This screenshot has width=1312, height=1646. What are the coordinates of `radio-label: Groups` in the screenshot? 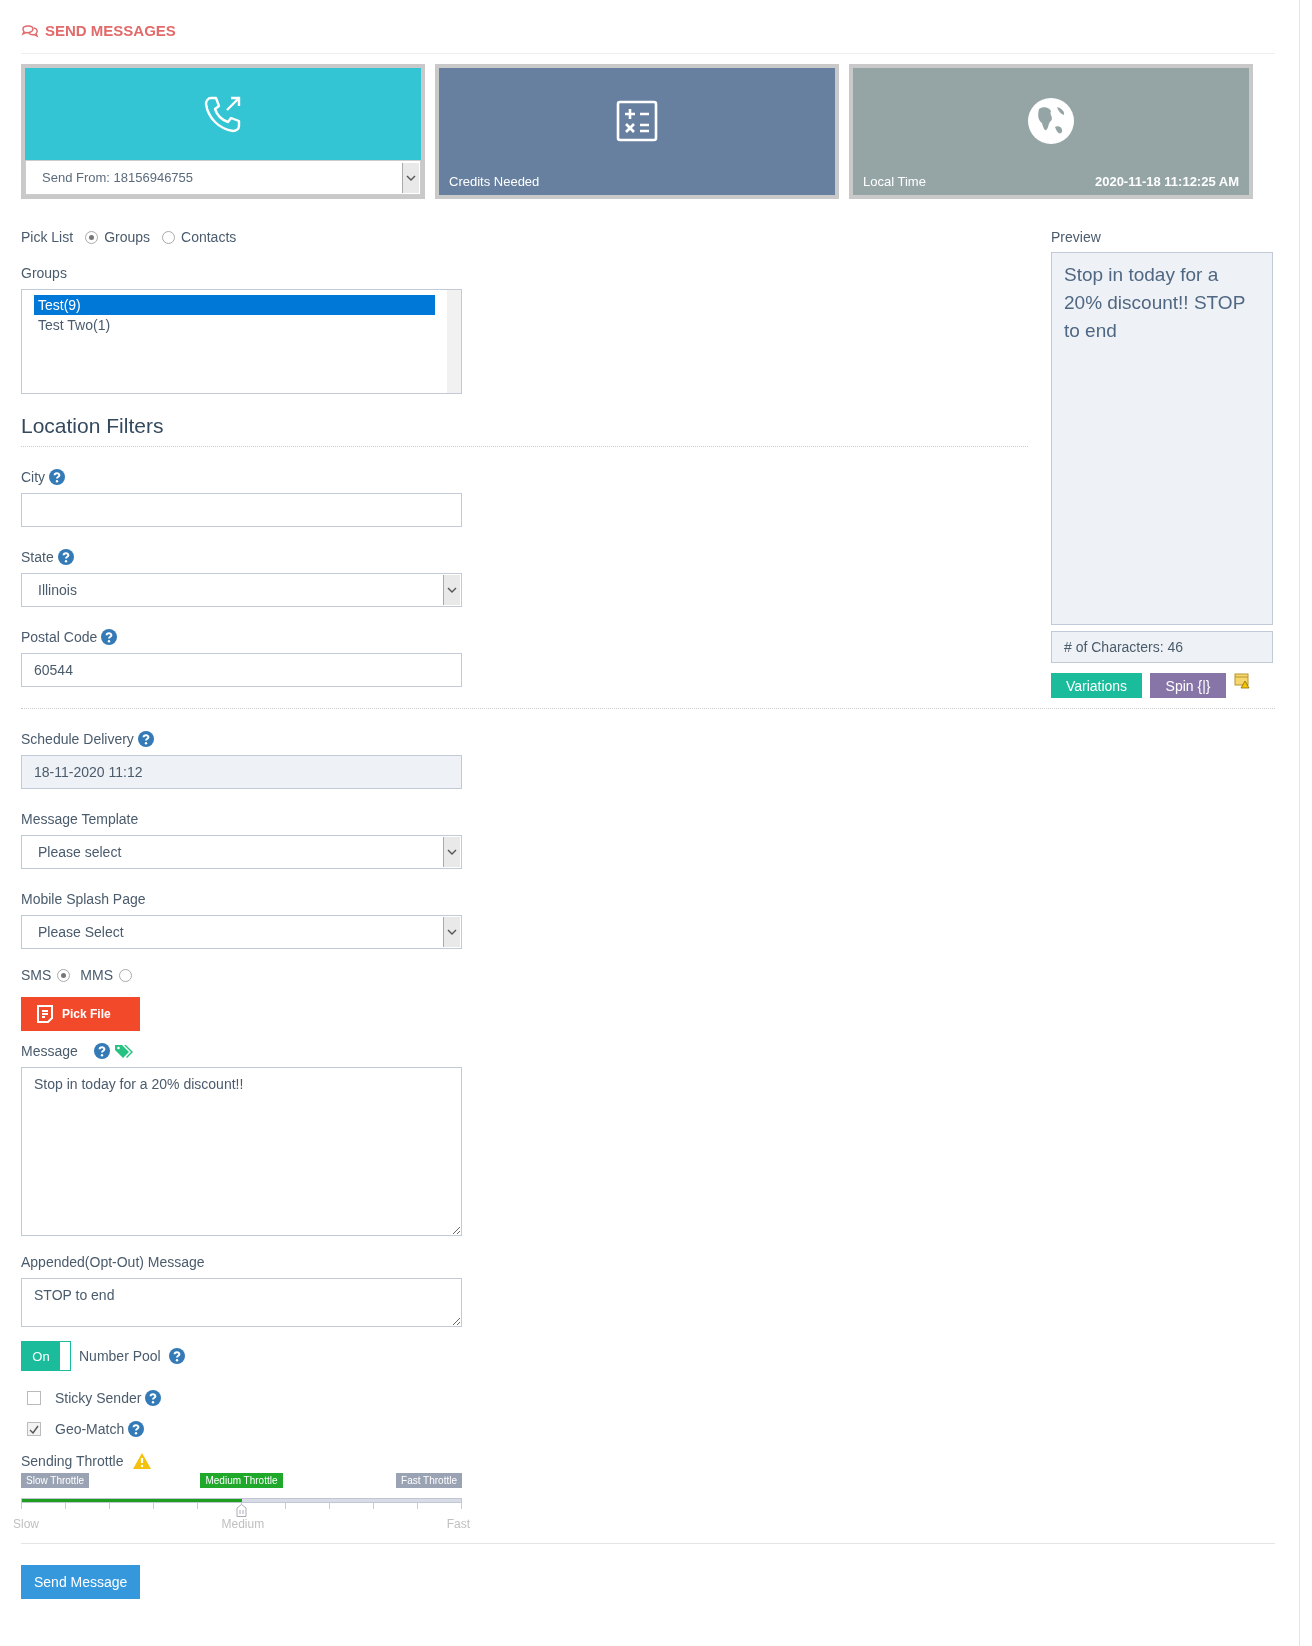 It's located at (127, 237).